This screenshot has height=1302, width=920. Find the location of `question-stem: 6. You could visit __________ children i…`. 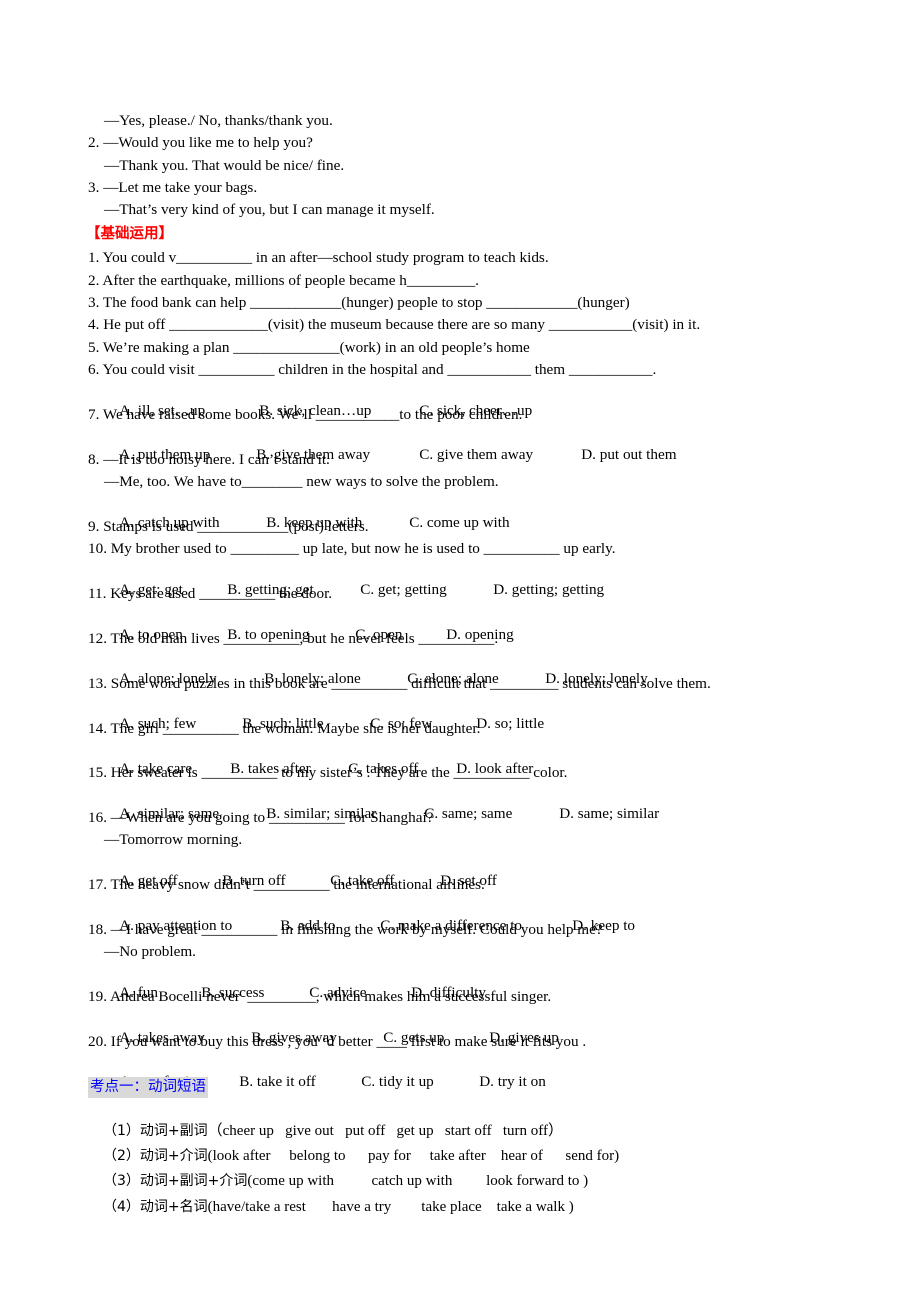

question-stem: 6. You could visit __________ children i… is located at coordinates (372, 369).